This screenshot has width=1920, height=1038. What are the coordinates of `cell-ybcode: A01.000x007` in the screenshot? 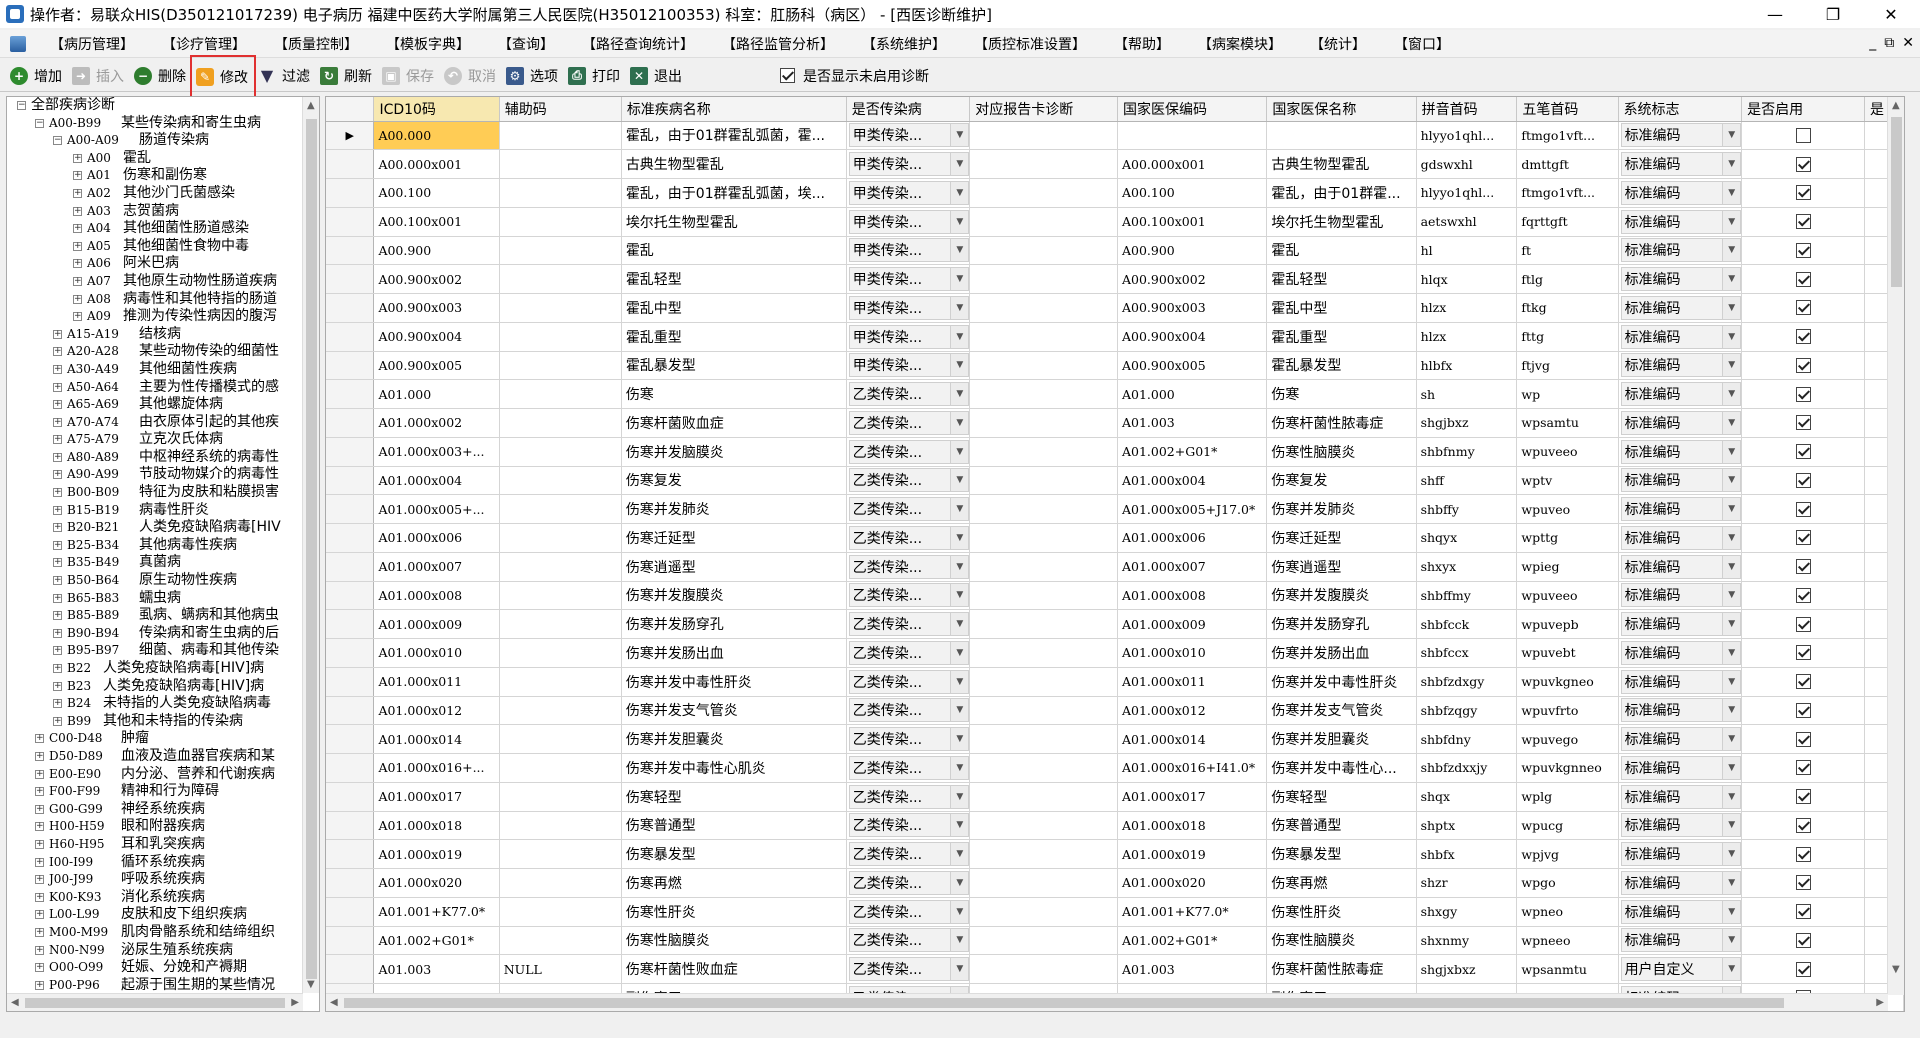 It's located at (1192, 567).